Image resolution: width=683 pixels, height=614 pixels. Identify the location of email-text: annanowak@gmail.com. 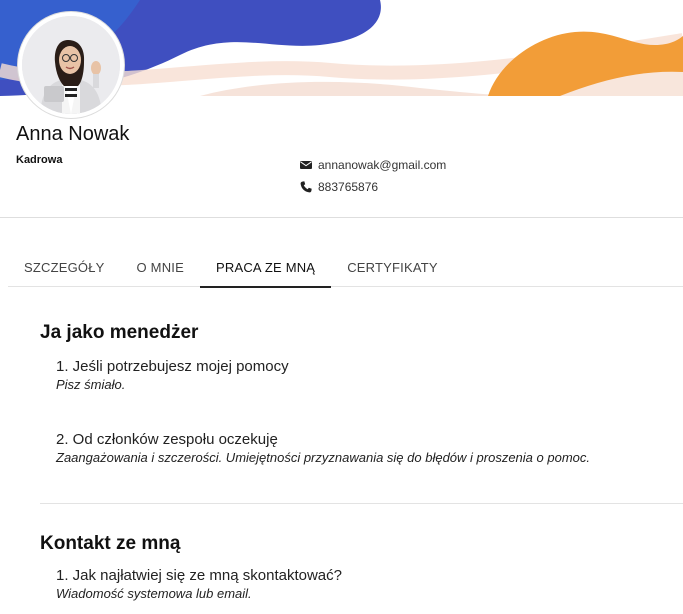
(382, 165).